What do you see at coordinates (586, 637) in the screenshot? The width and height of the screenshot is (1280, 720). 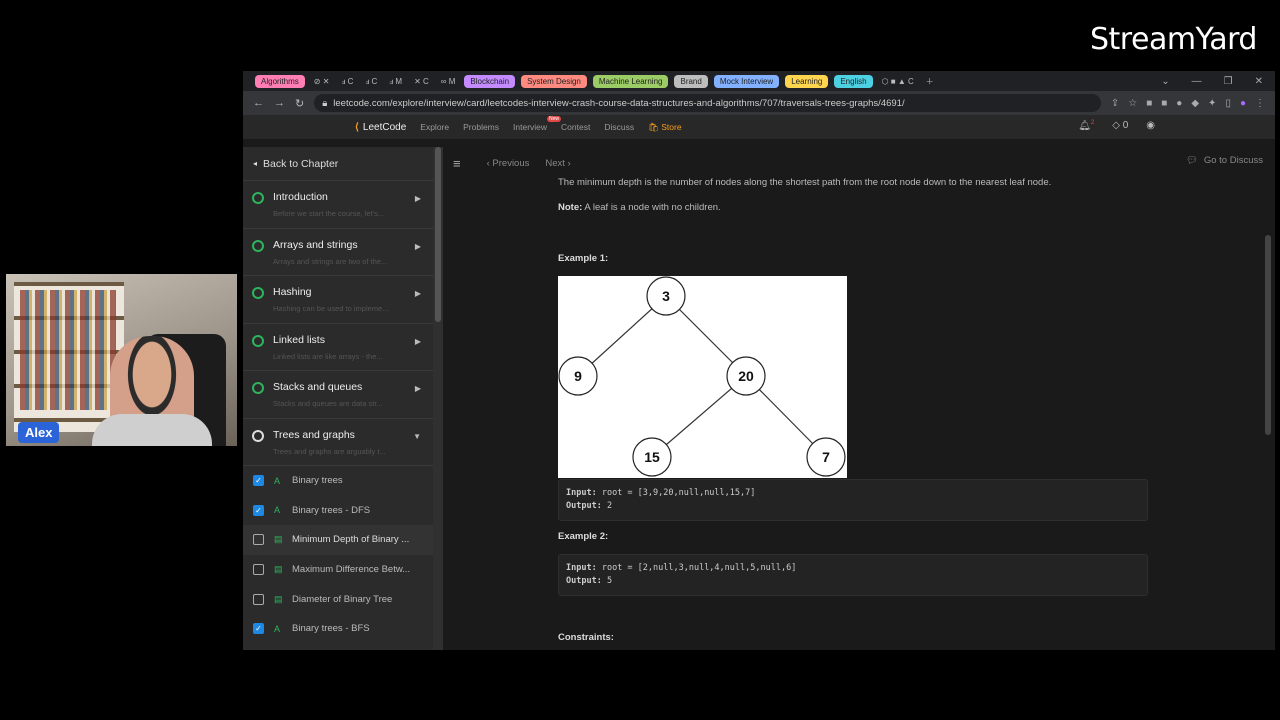 I see `constraints-title: Constraints:` at bounding box center [586, 637].